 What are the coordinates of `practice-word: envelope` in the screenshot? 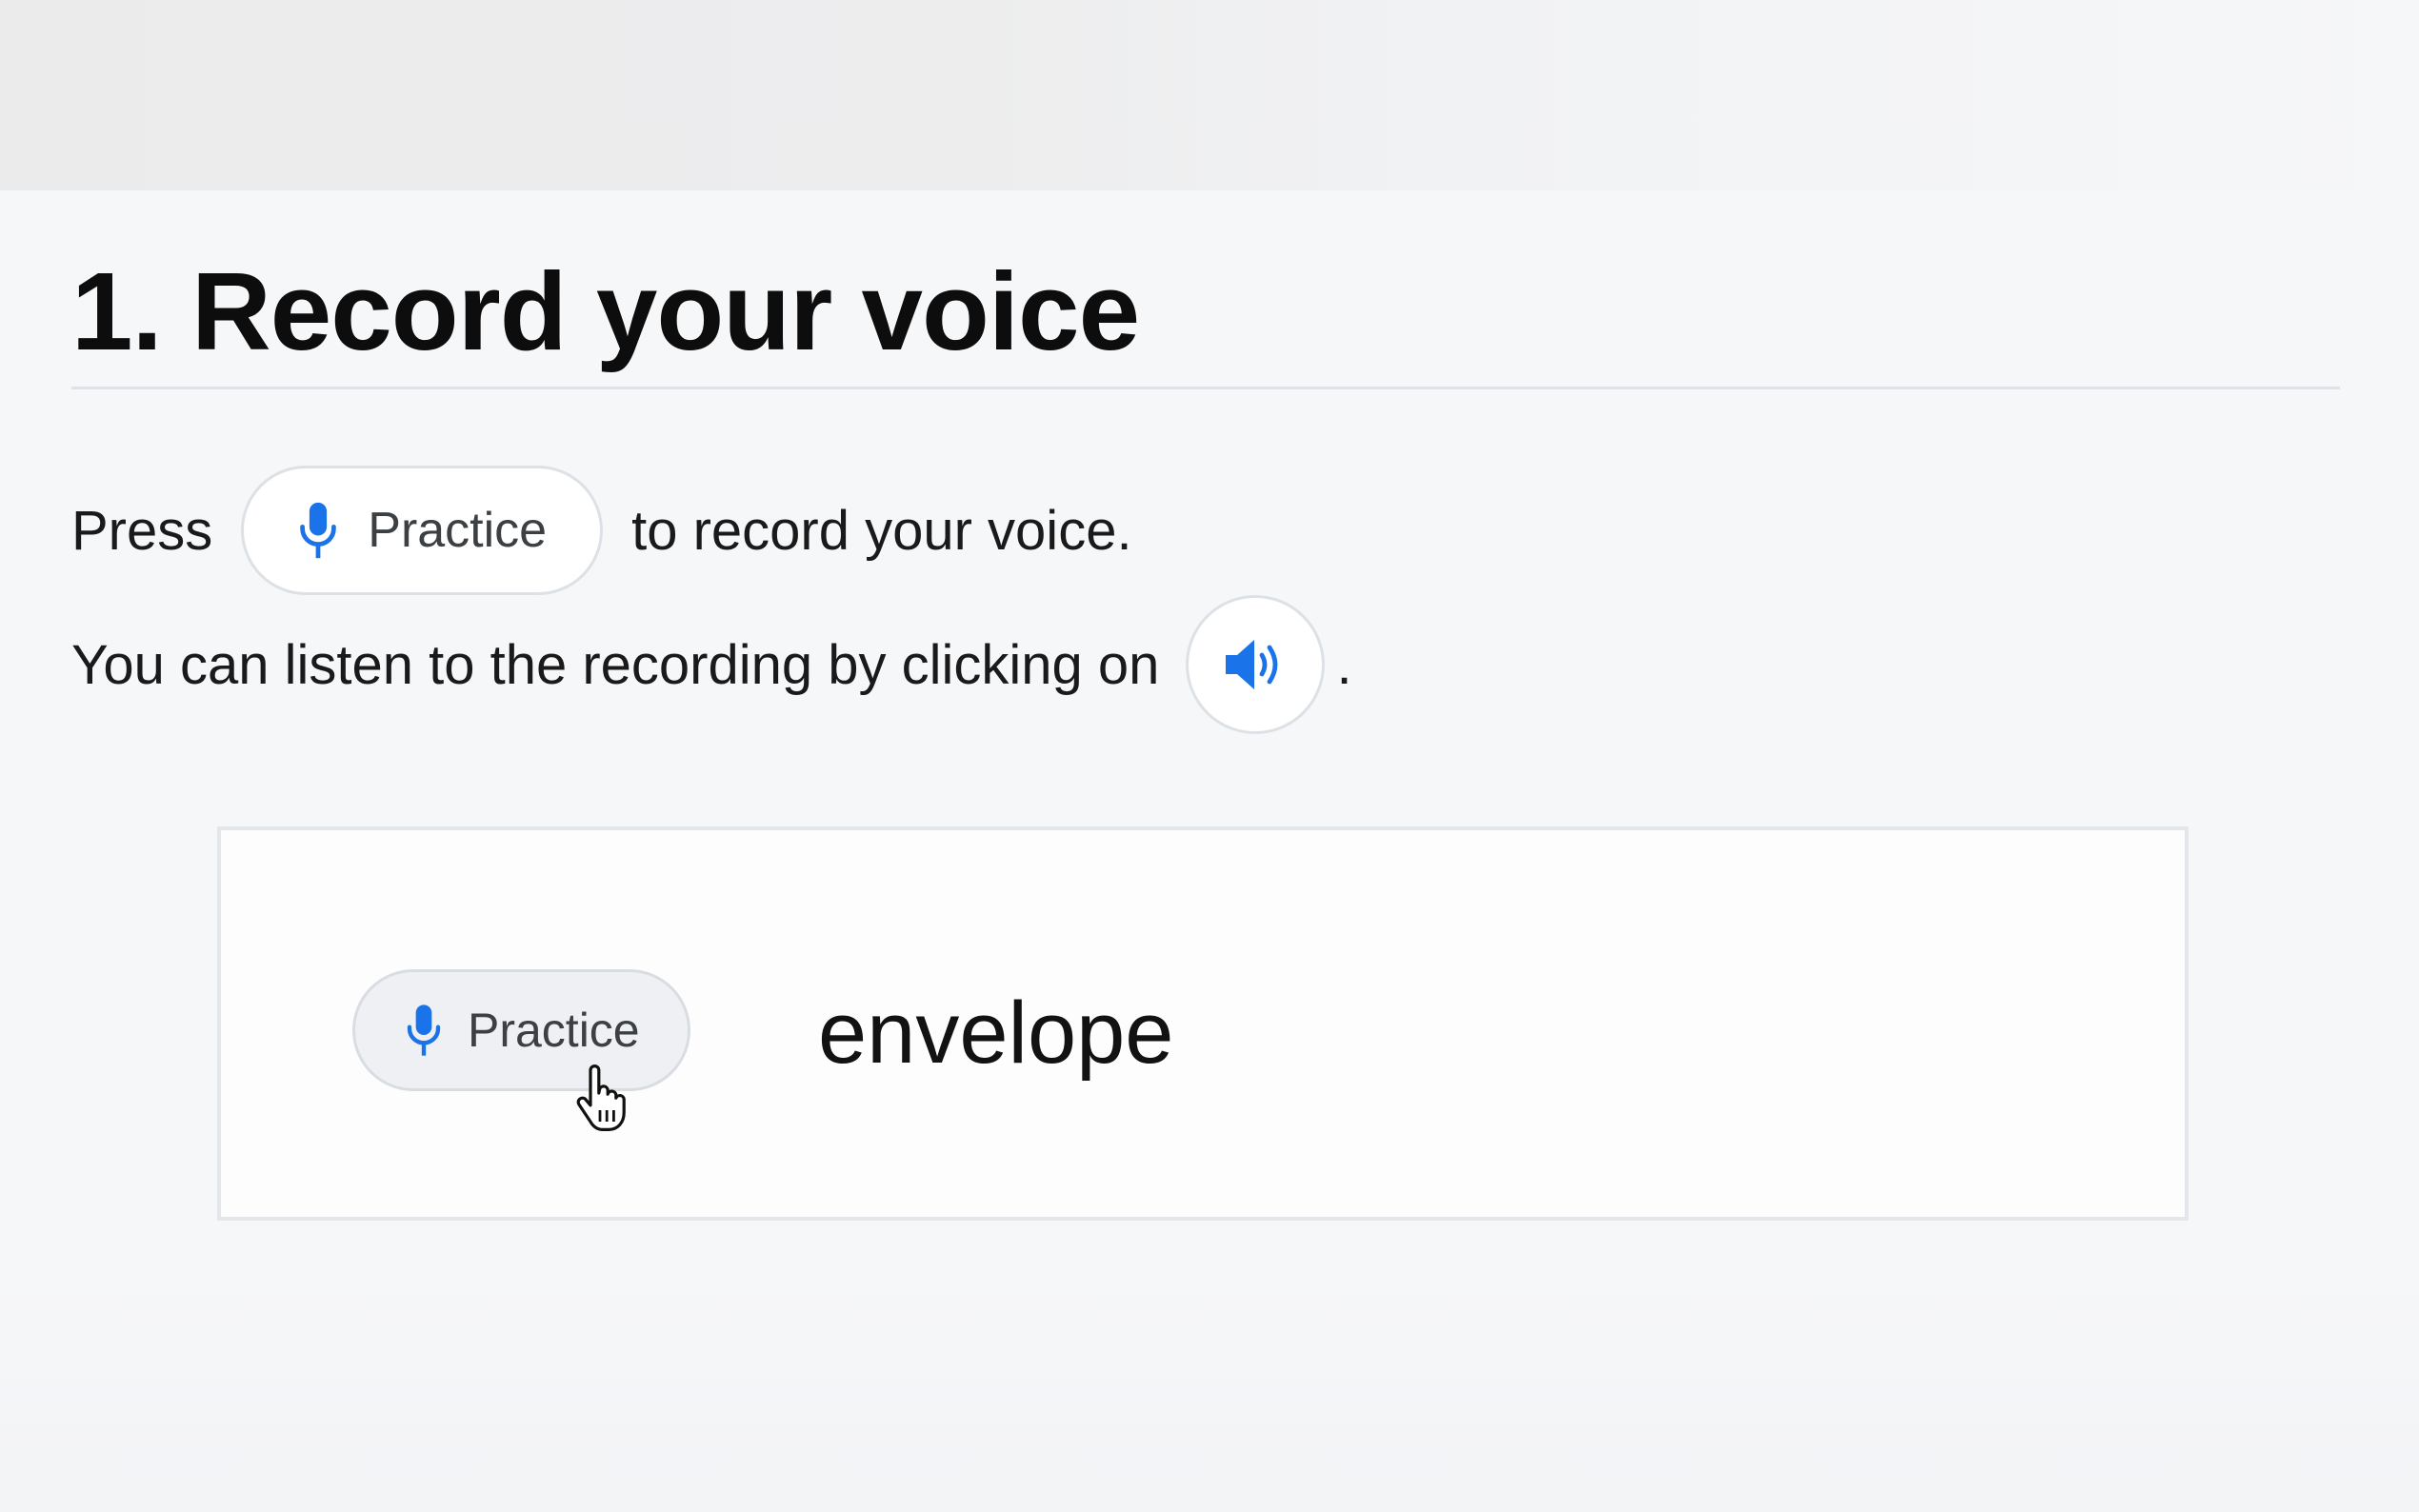 It's located at (996, 1033).